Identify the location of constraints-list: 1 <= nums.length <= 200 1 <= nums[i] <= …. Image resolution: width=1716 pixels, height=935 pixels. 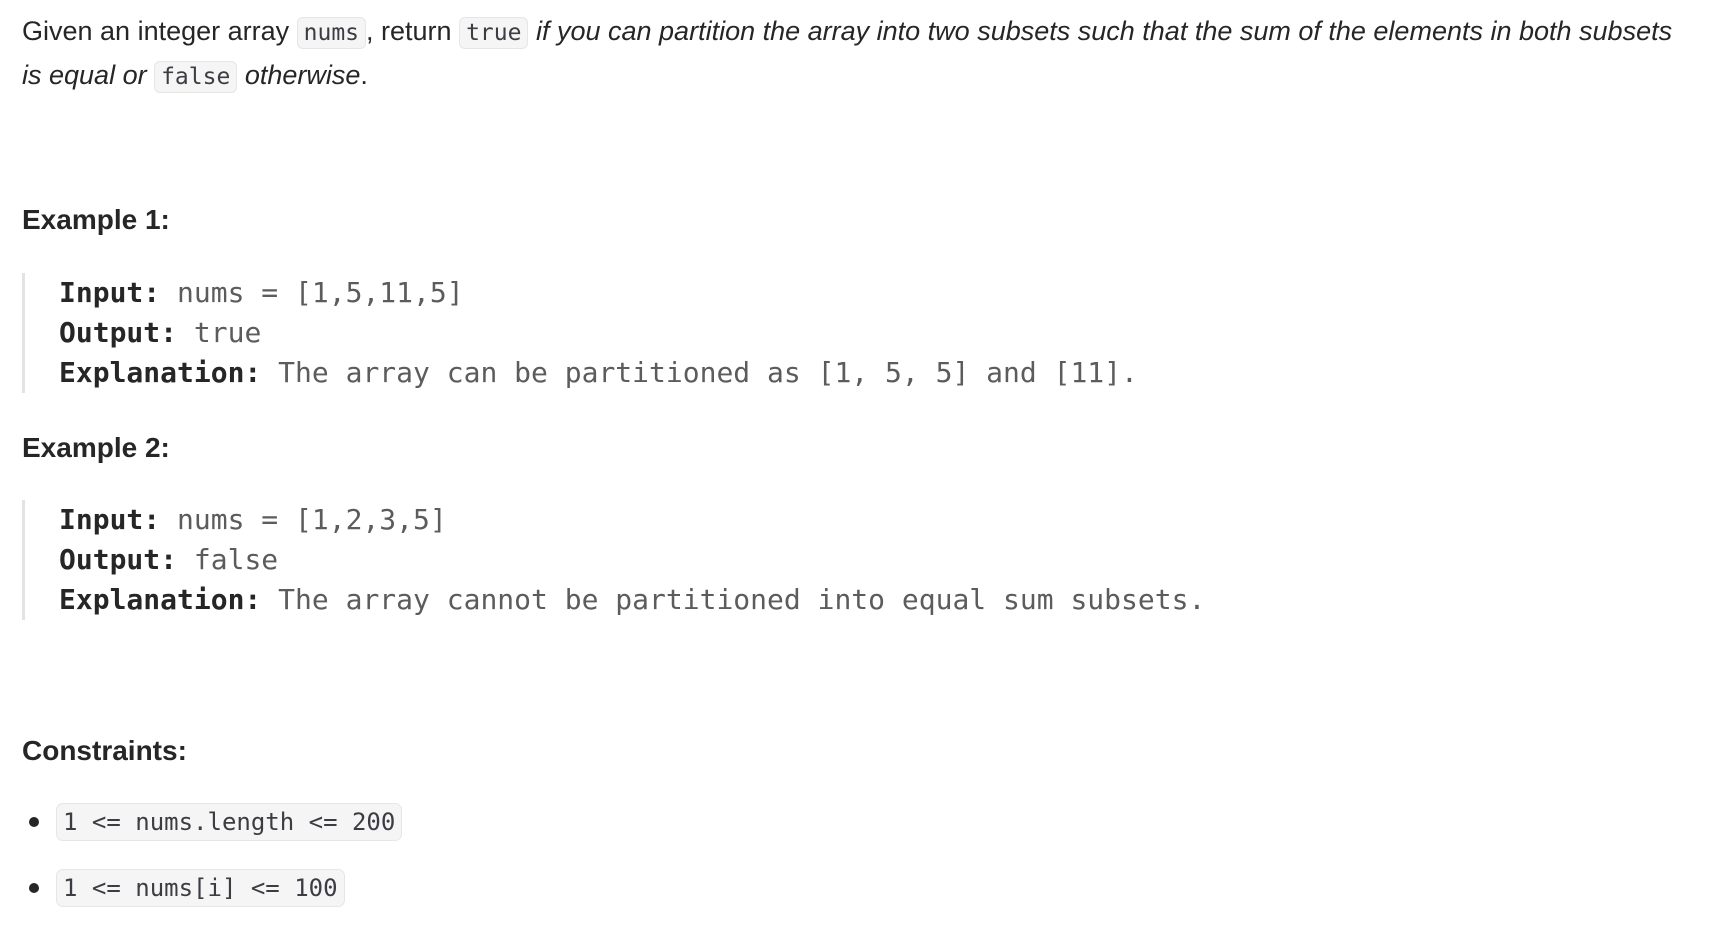
(212, 869).